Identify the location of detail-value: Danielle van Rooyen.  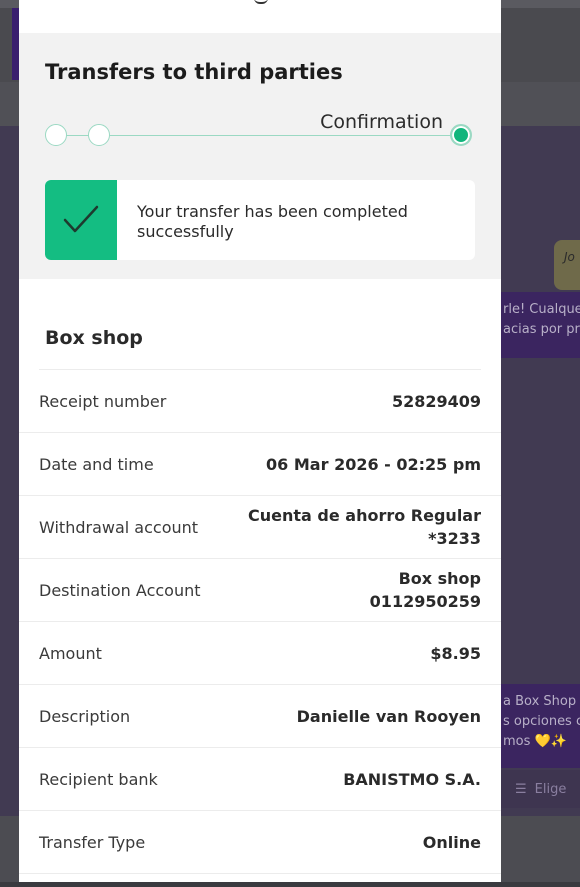
(389, 716).